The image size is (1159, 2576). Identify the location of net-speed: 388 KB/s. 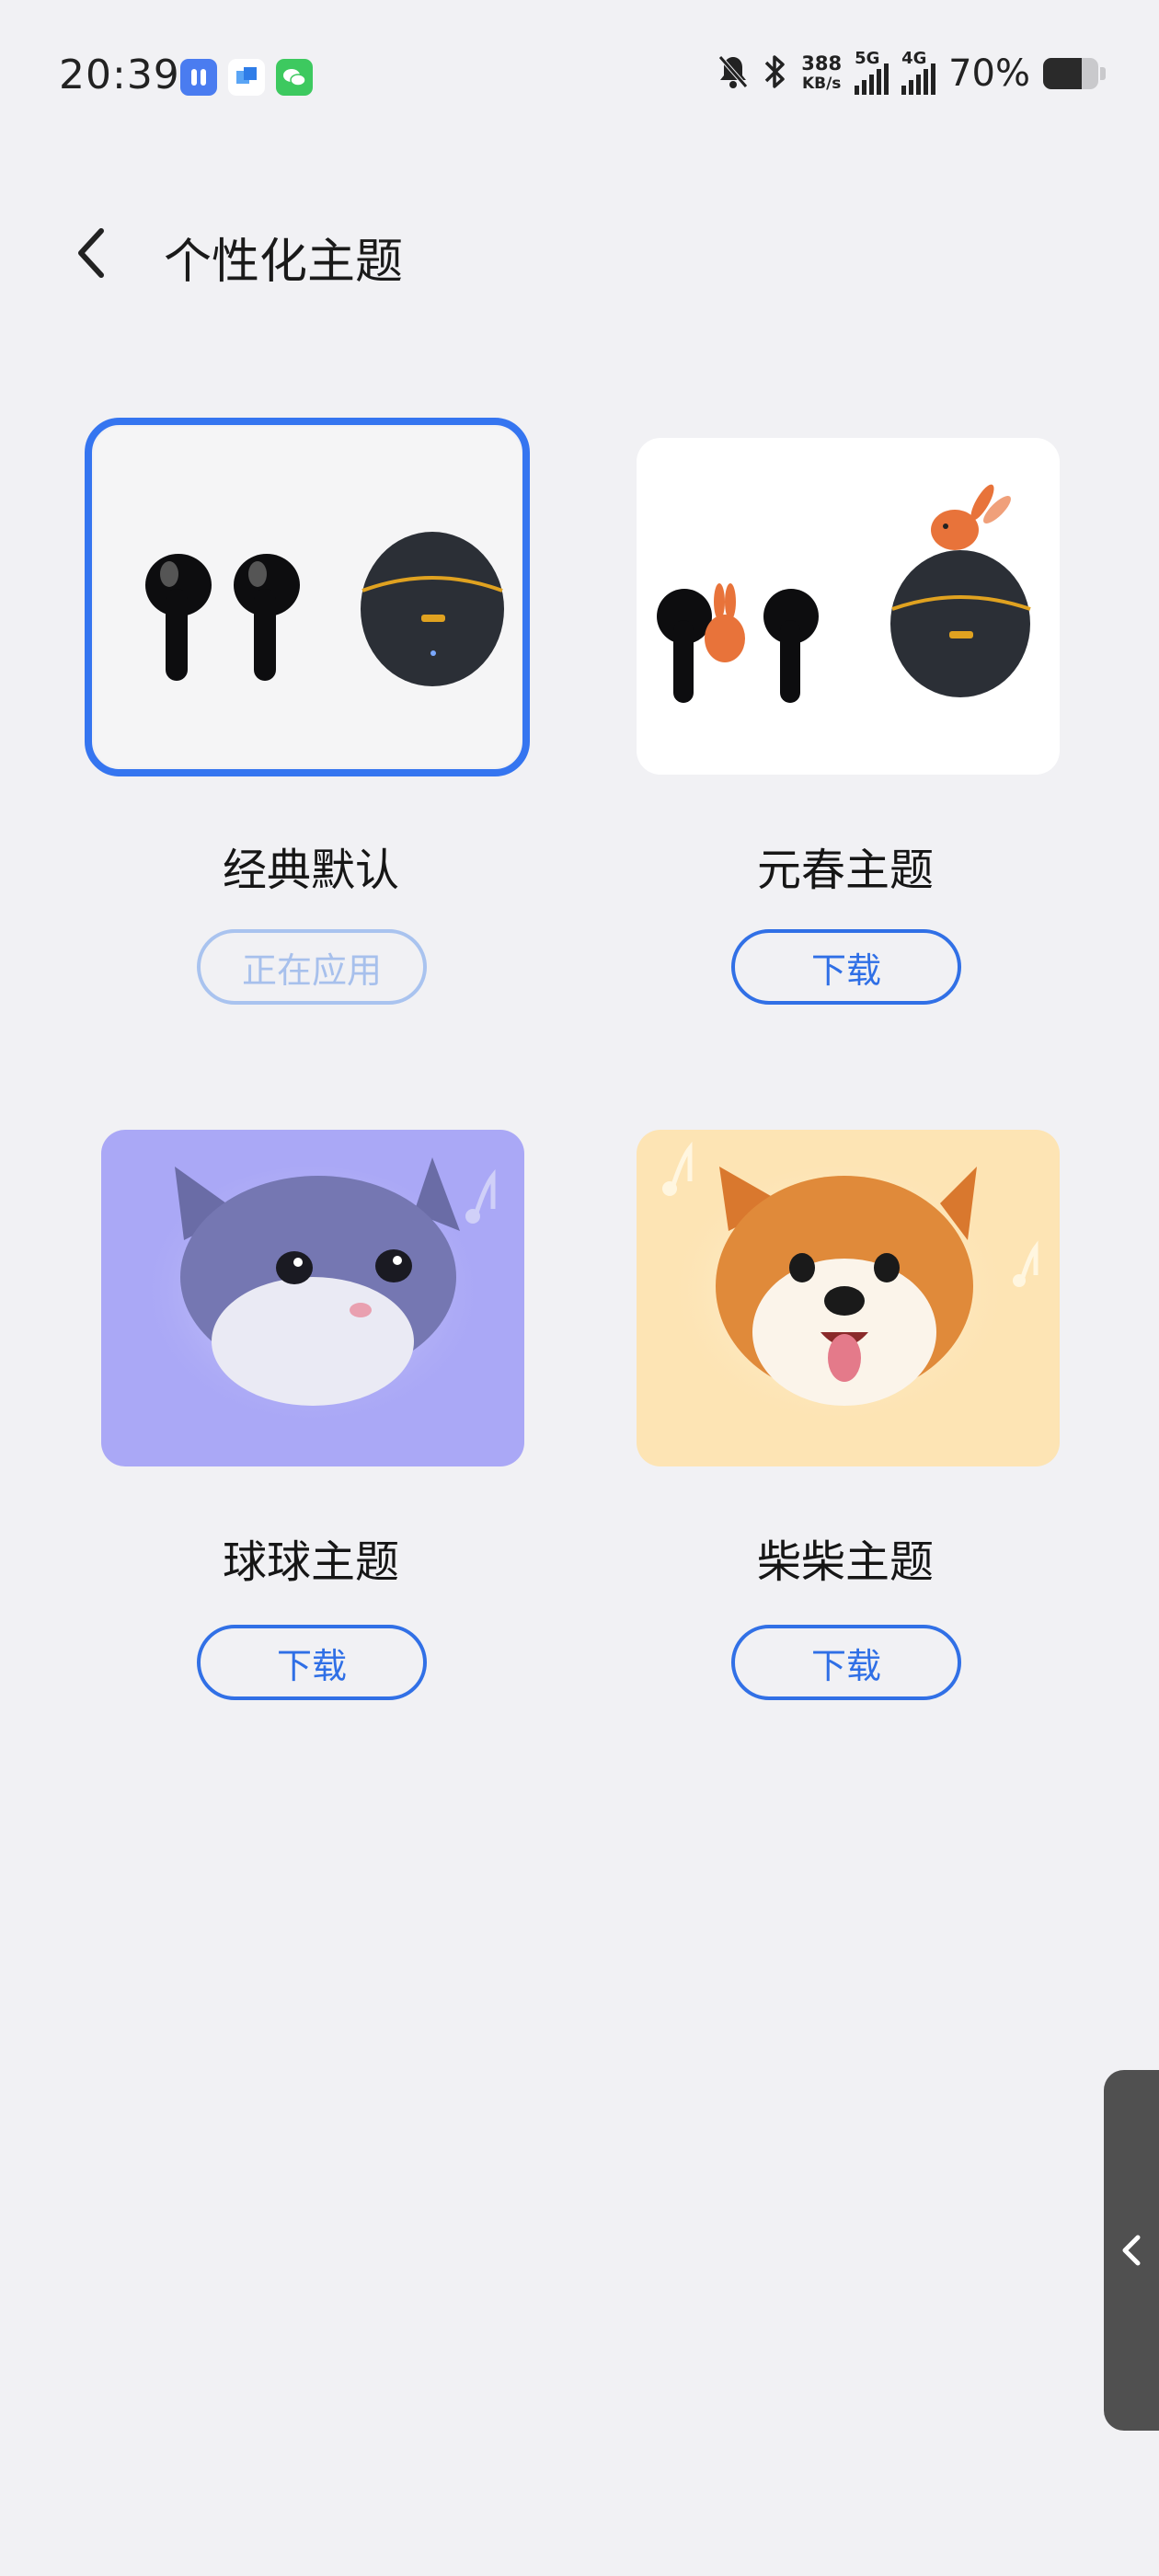
(821, 73).